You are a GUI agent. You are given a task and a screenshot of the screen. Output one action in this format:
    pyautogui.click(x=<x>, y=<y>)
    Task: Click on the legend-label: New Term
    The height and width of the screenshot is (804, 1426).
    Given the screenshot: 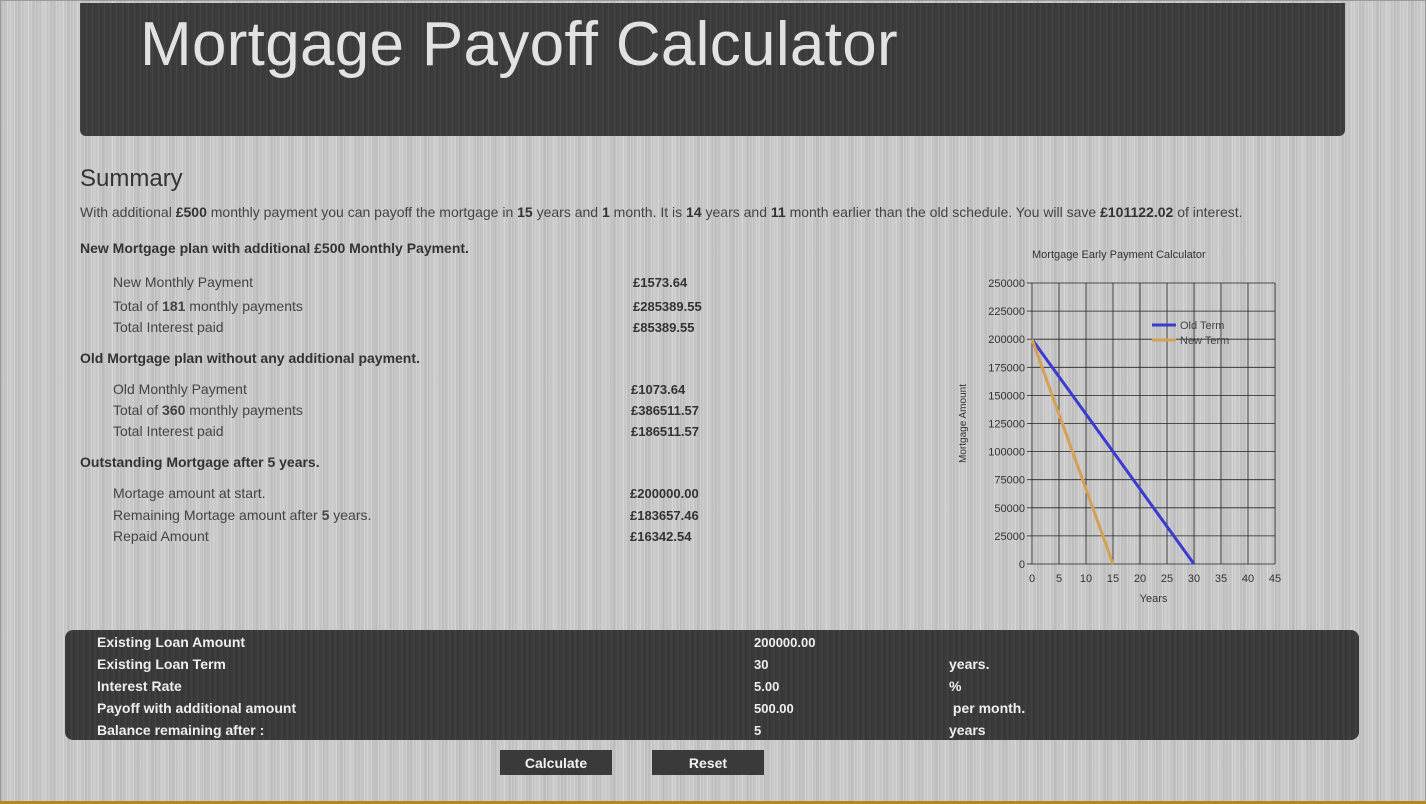 What is the action you would take?
    pyautogui.click(x=1204, y=341)
    